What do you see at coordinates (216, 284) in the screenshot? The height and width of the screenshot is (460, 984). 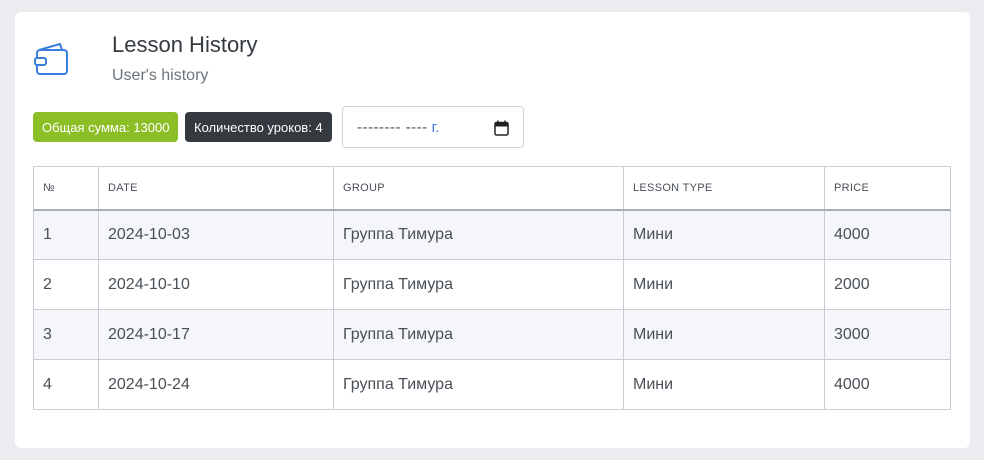 I see `cell-date: 2024-10-10` at bounding box center [216, 284].